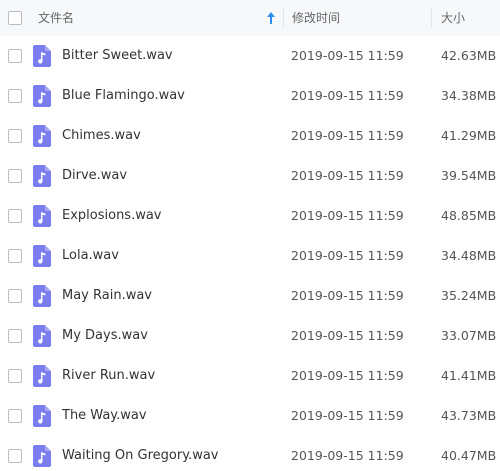  I want to click on file-size: 41.29MB, so click(469, 135).